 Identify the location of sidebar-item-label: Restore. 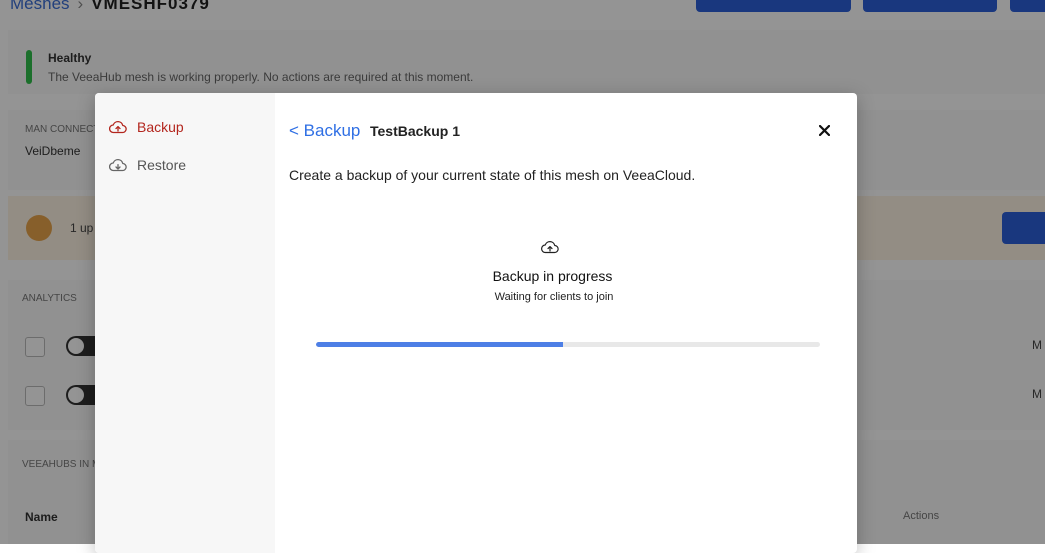
(162, 165).